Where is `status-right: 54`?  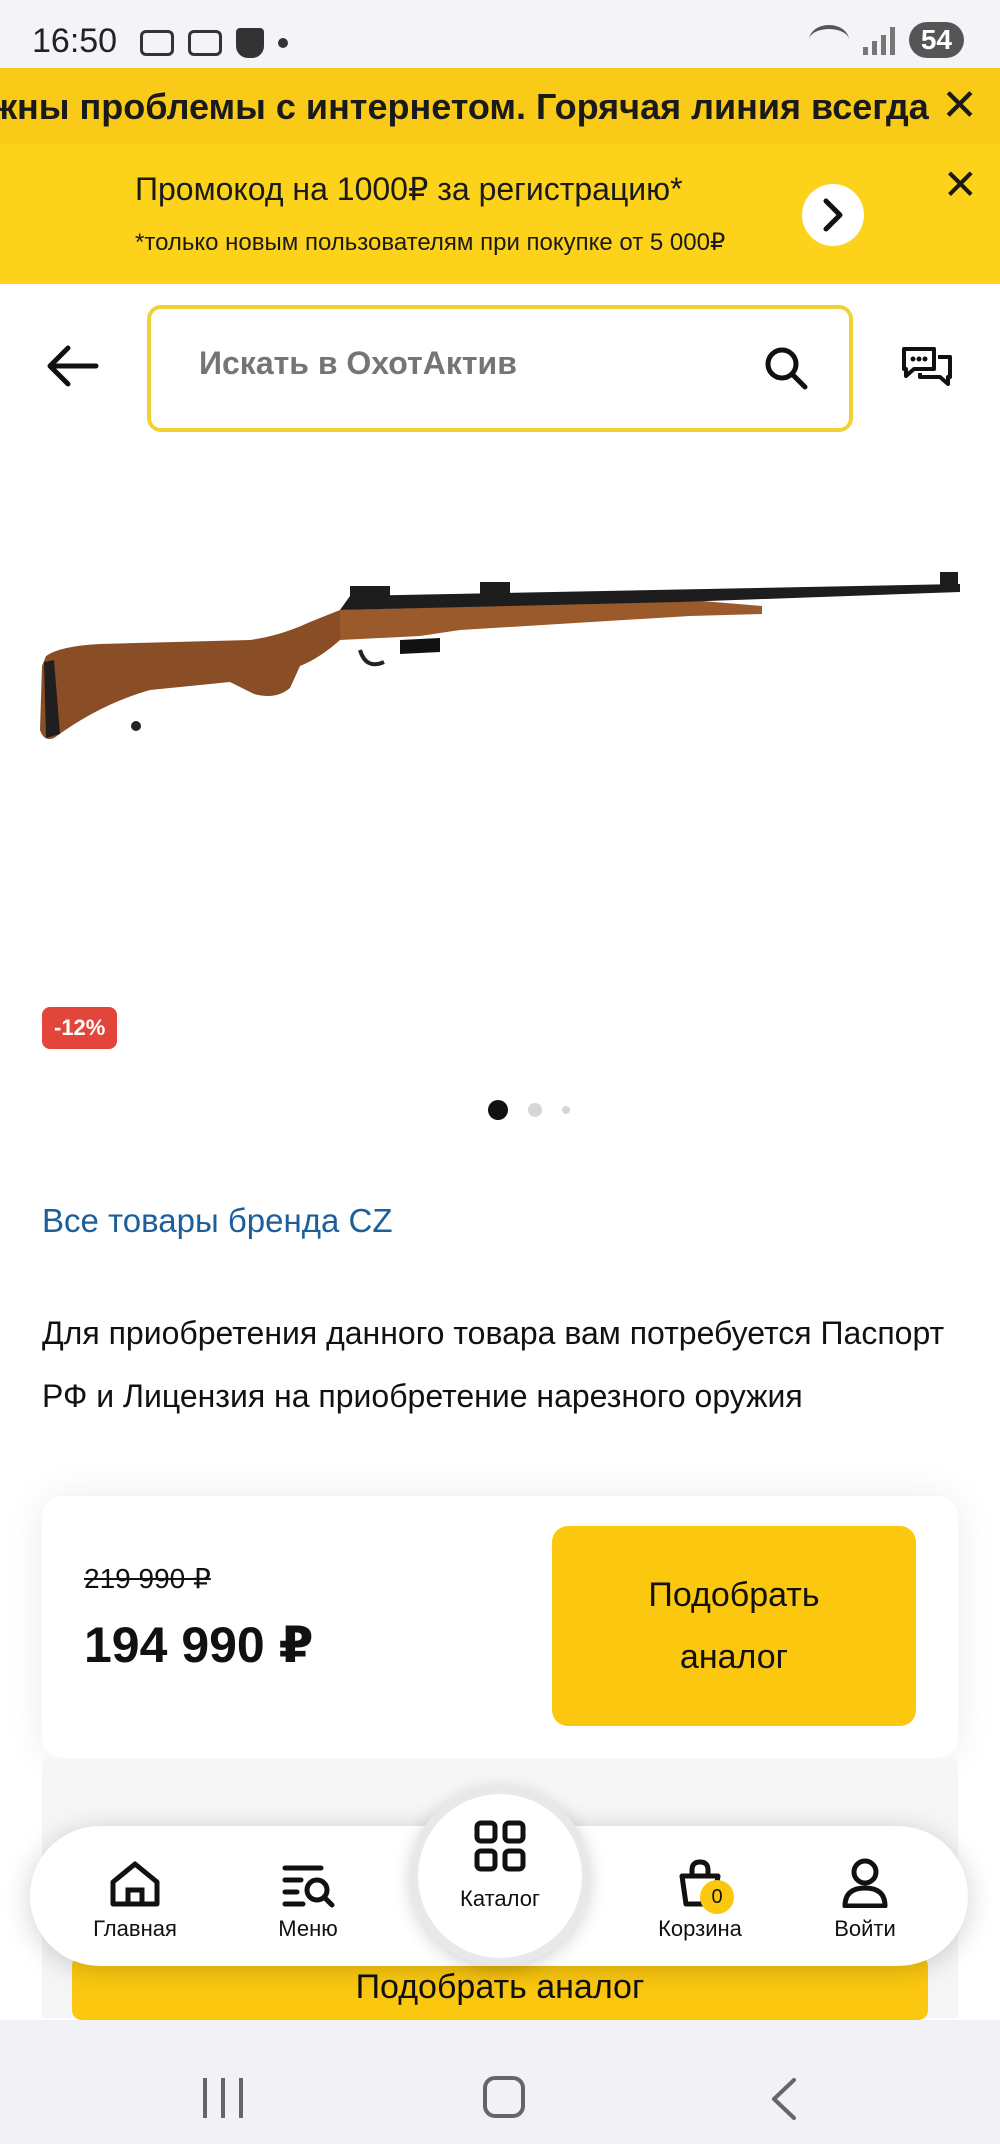 status-right: 54 is located at coordinates (886, 40).